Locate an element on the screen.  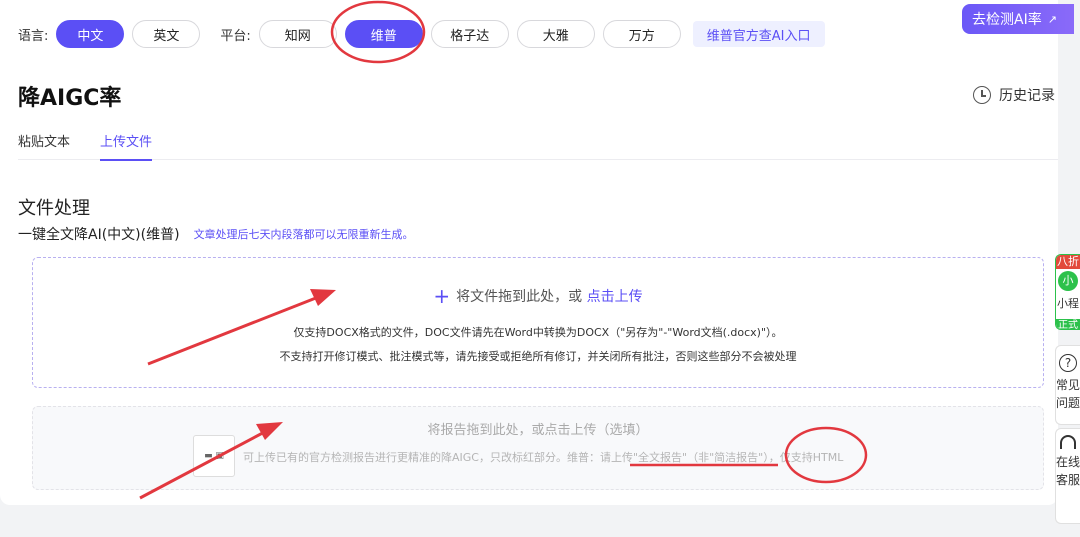
platform-daya-button: 大雅 is located at coordinates (555, 34).